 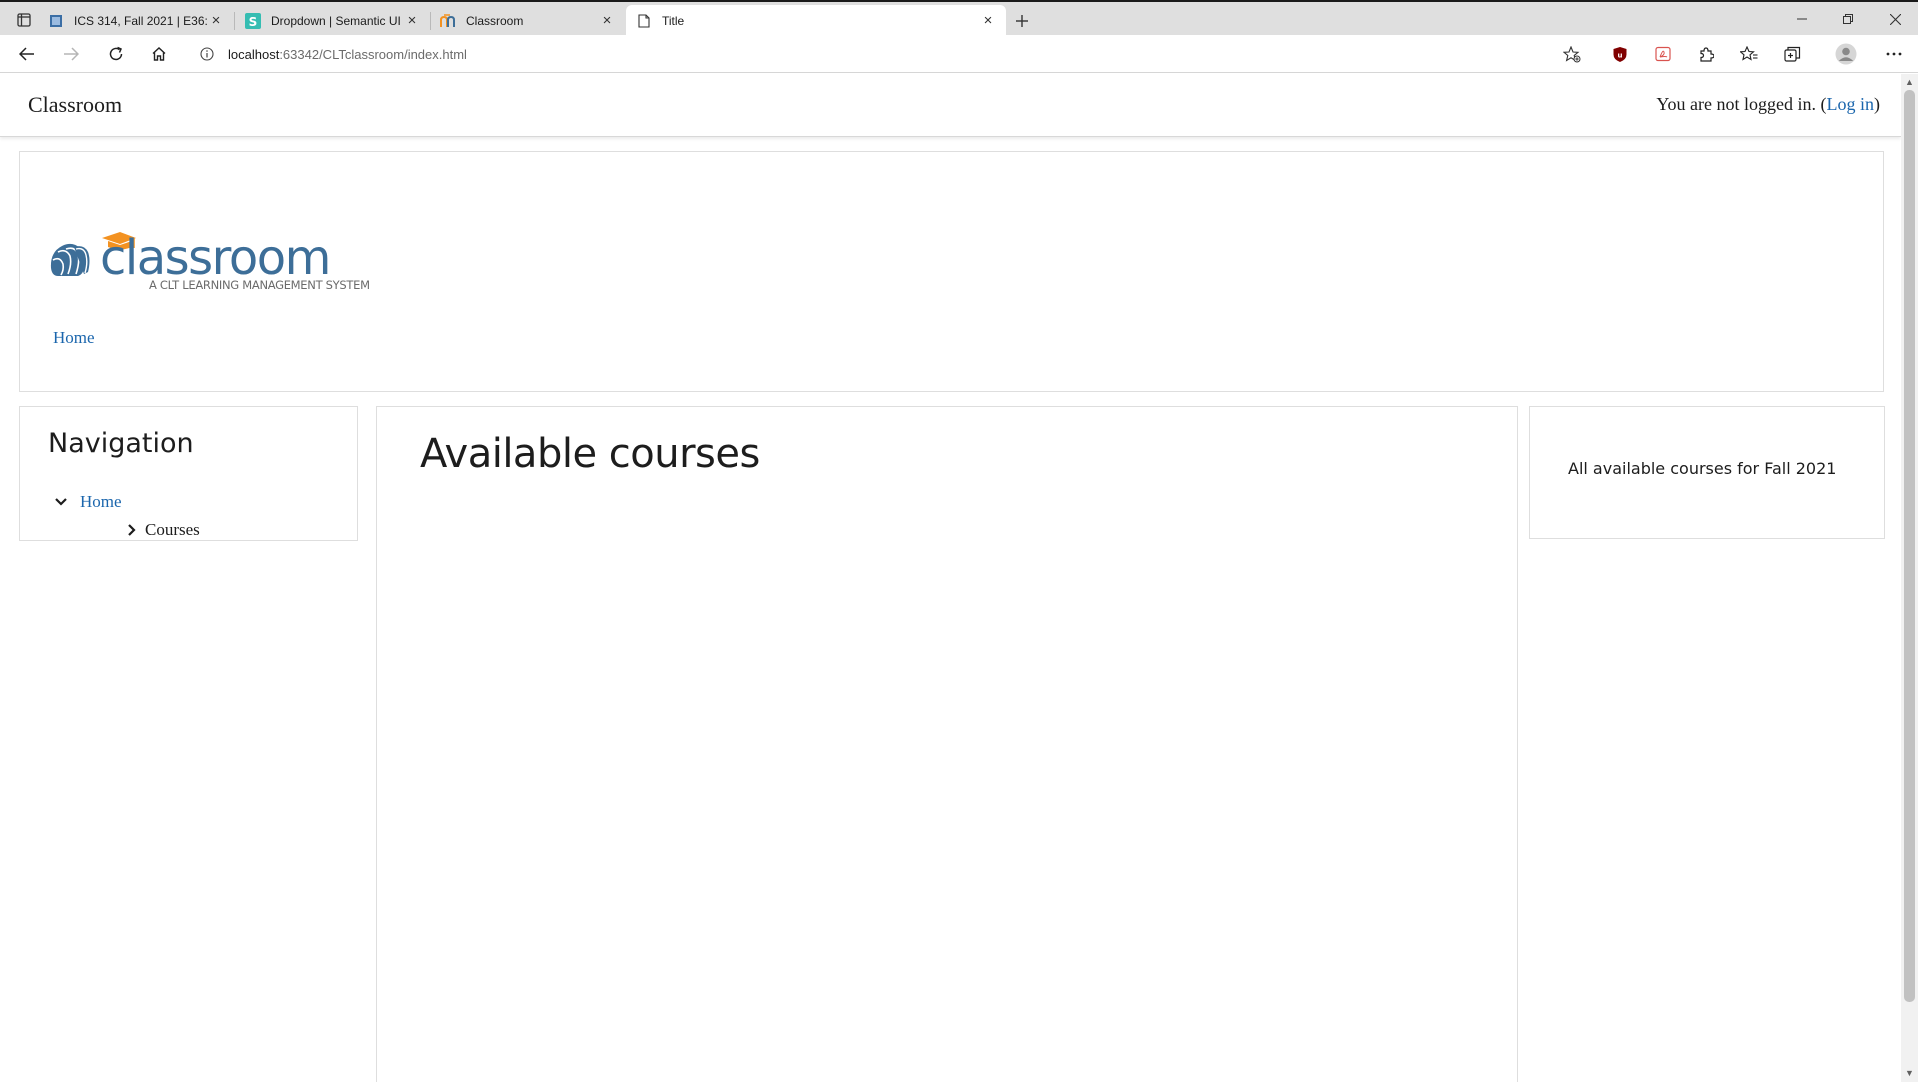 I want to click on nav-tree-courses: Courses, so click(x=162, y=530).